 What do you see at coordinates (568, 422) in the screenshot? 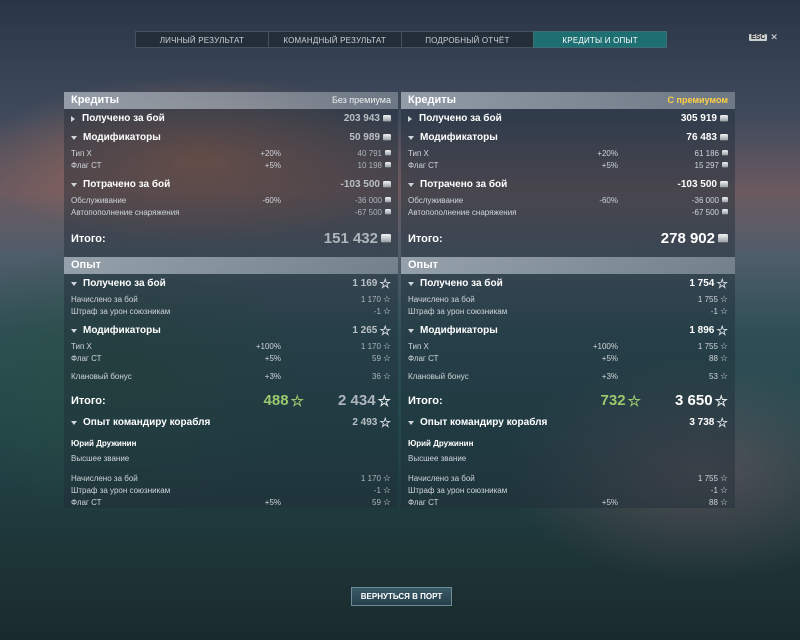
I see `commander-xp-row: Опыт командиру корабля 3 738 ☆` at bounding box center [568, 422].